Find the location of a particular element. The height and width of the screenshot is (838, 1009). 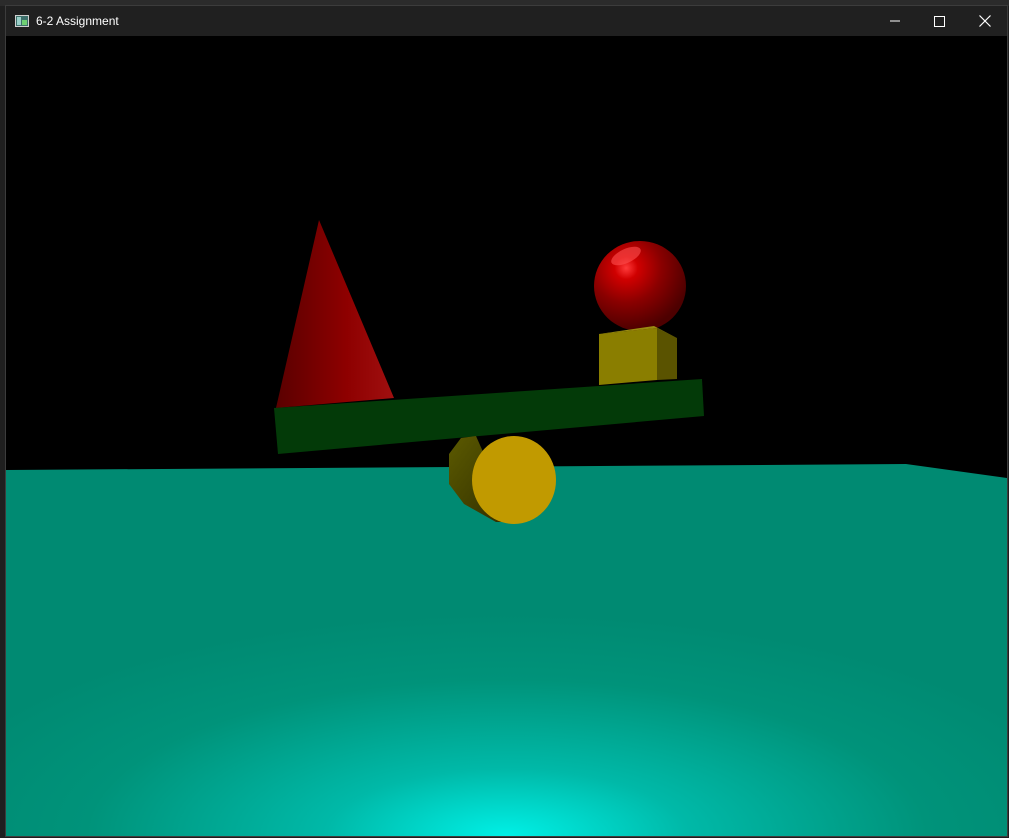

cube-front is located at coordinates (628, 356).